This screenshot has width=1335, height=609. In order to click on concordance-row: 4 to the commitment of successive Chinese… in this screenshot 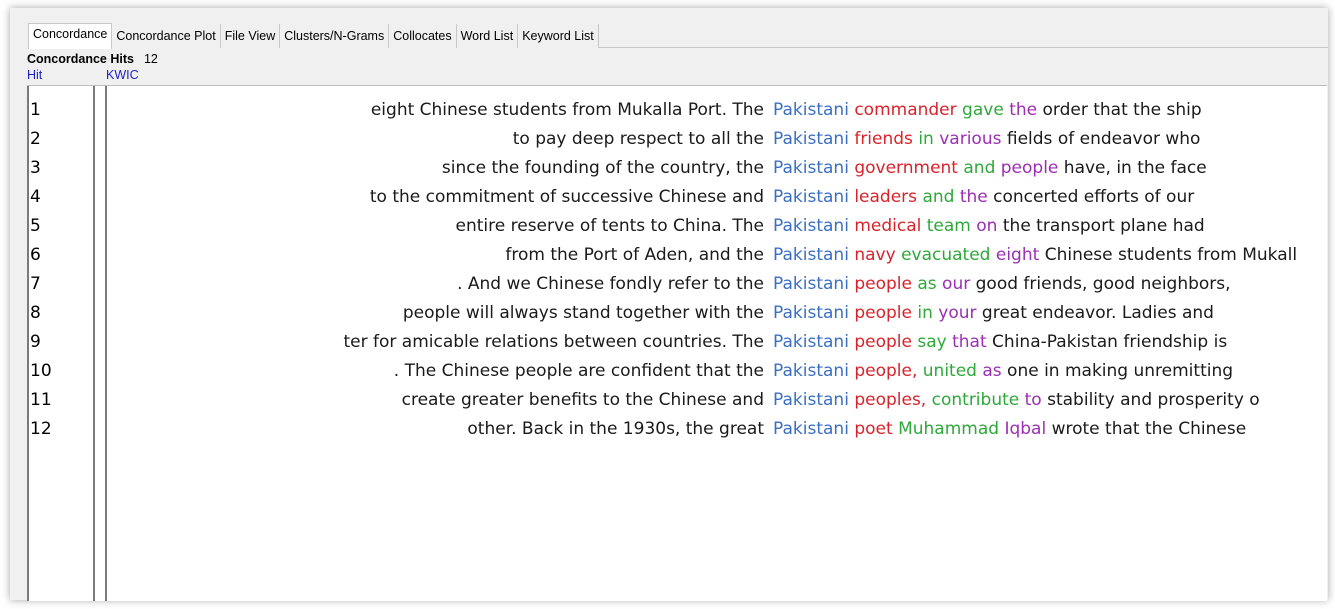, I will do `click(677, 197)`.